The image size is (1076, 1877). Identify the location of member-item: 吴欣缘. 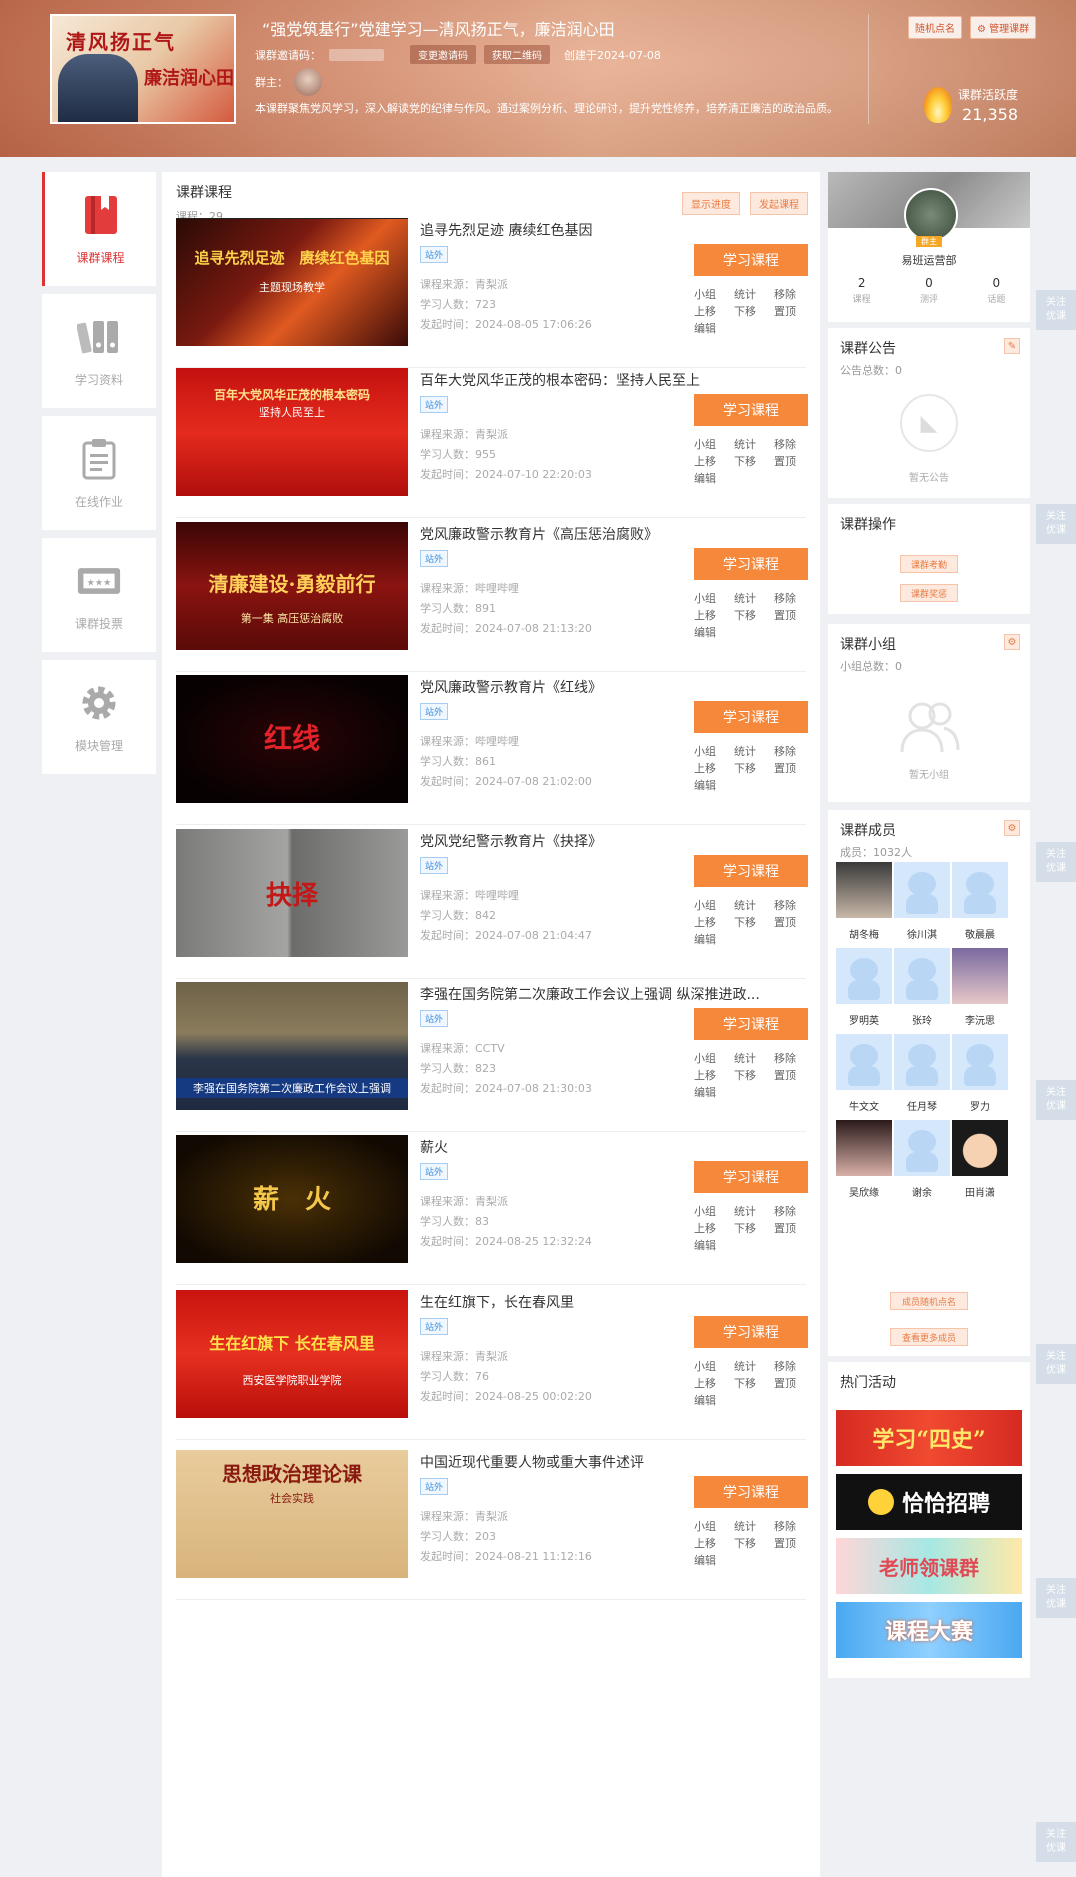
(864, 1159).